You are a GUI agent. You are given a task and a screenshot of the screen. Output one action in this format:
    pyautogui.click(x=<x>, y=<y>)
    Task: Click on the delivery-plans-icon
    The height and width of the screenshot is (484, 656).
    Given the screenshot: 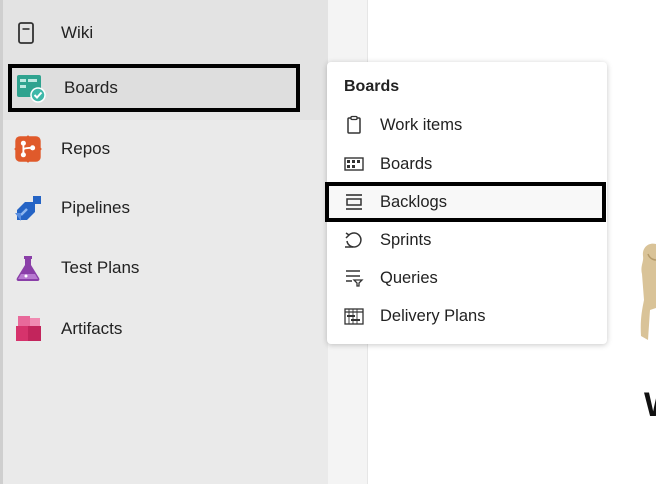 What is the action you would take?
    pyautogui.click(x=354, y=316)
    